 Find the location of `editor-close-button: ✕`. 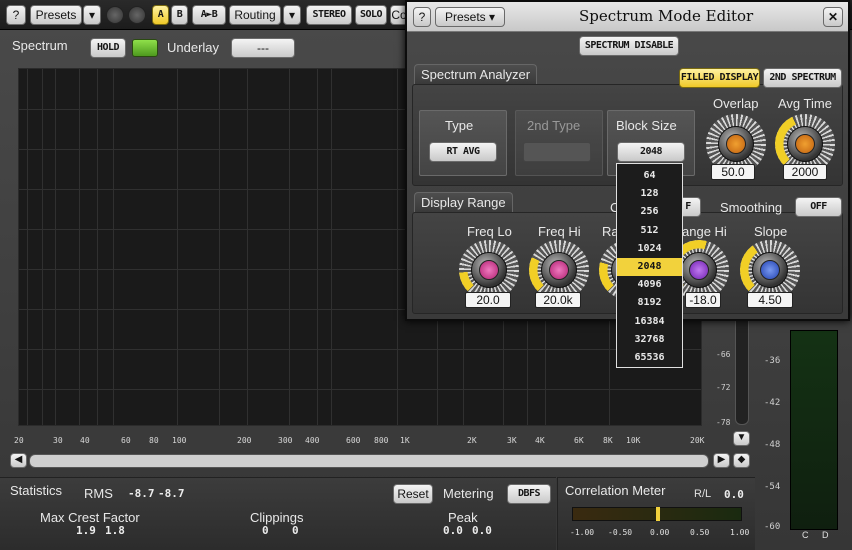

editor-close-button: ✕ is located at coordinates (833, 17).